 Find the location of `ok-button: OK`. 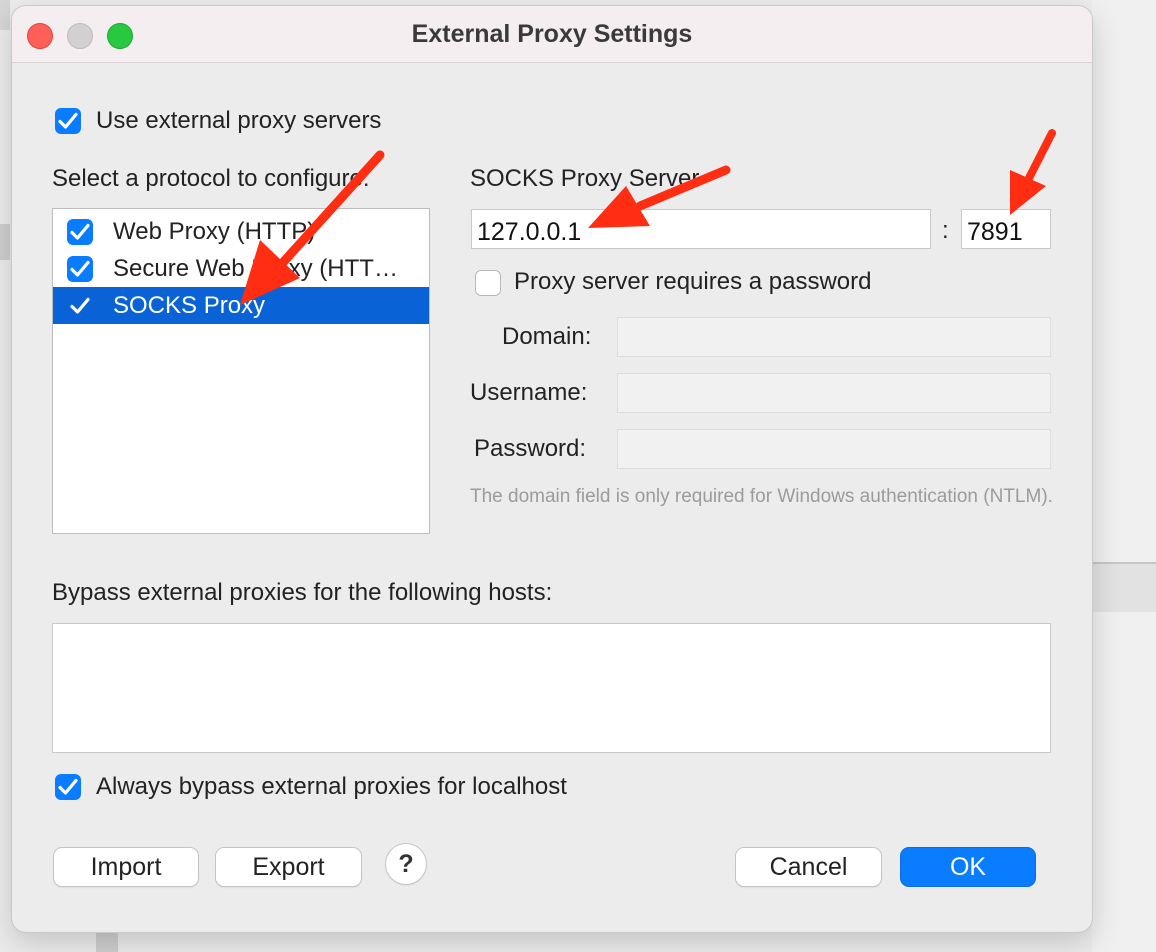

ok-button: OK is located at coordinates (968, 867).